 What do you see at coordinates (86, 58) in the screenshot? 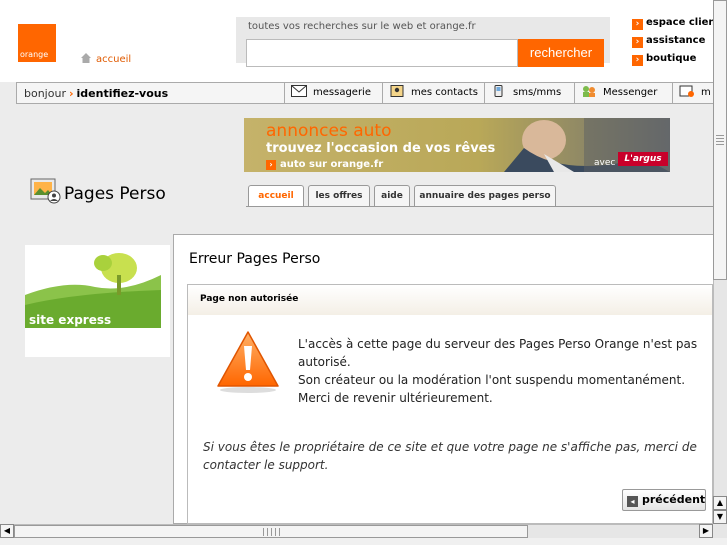
I see `home-icon` at bounding box center [86, 58].